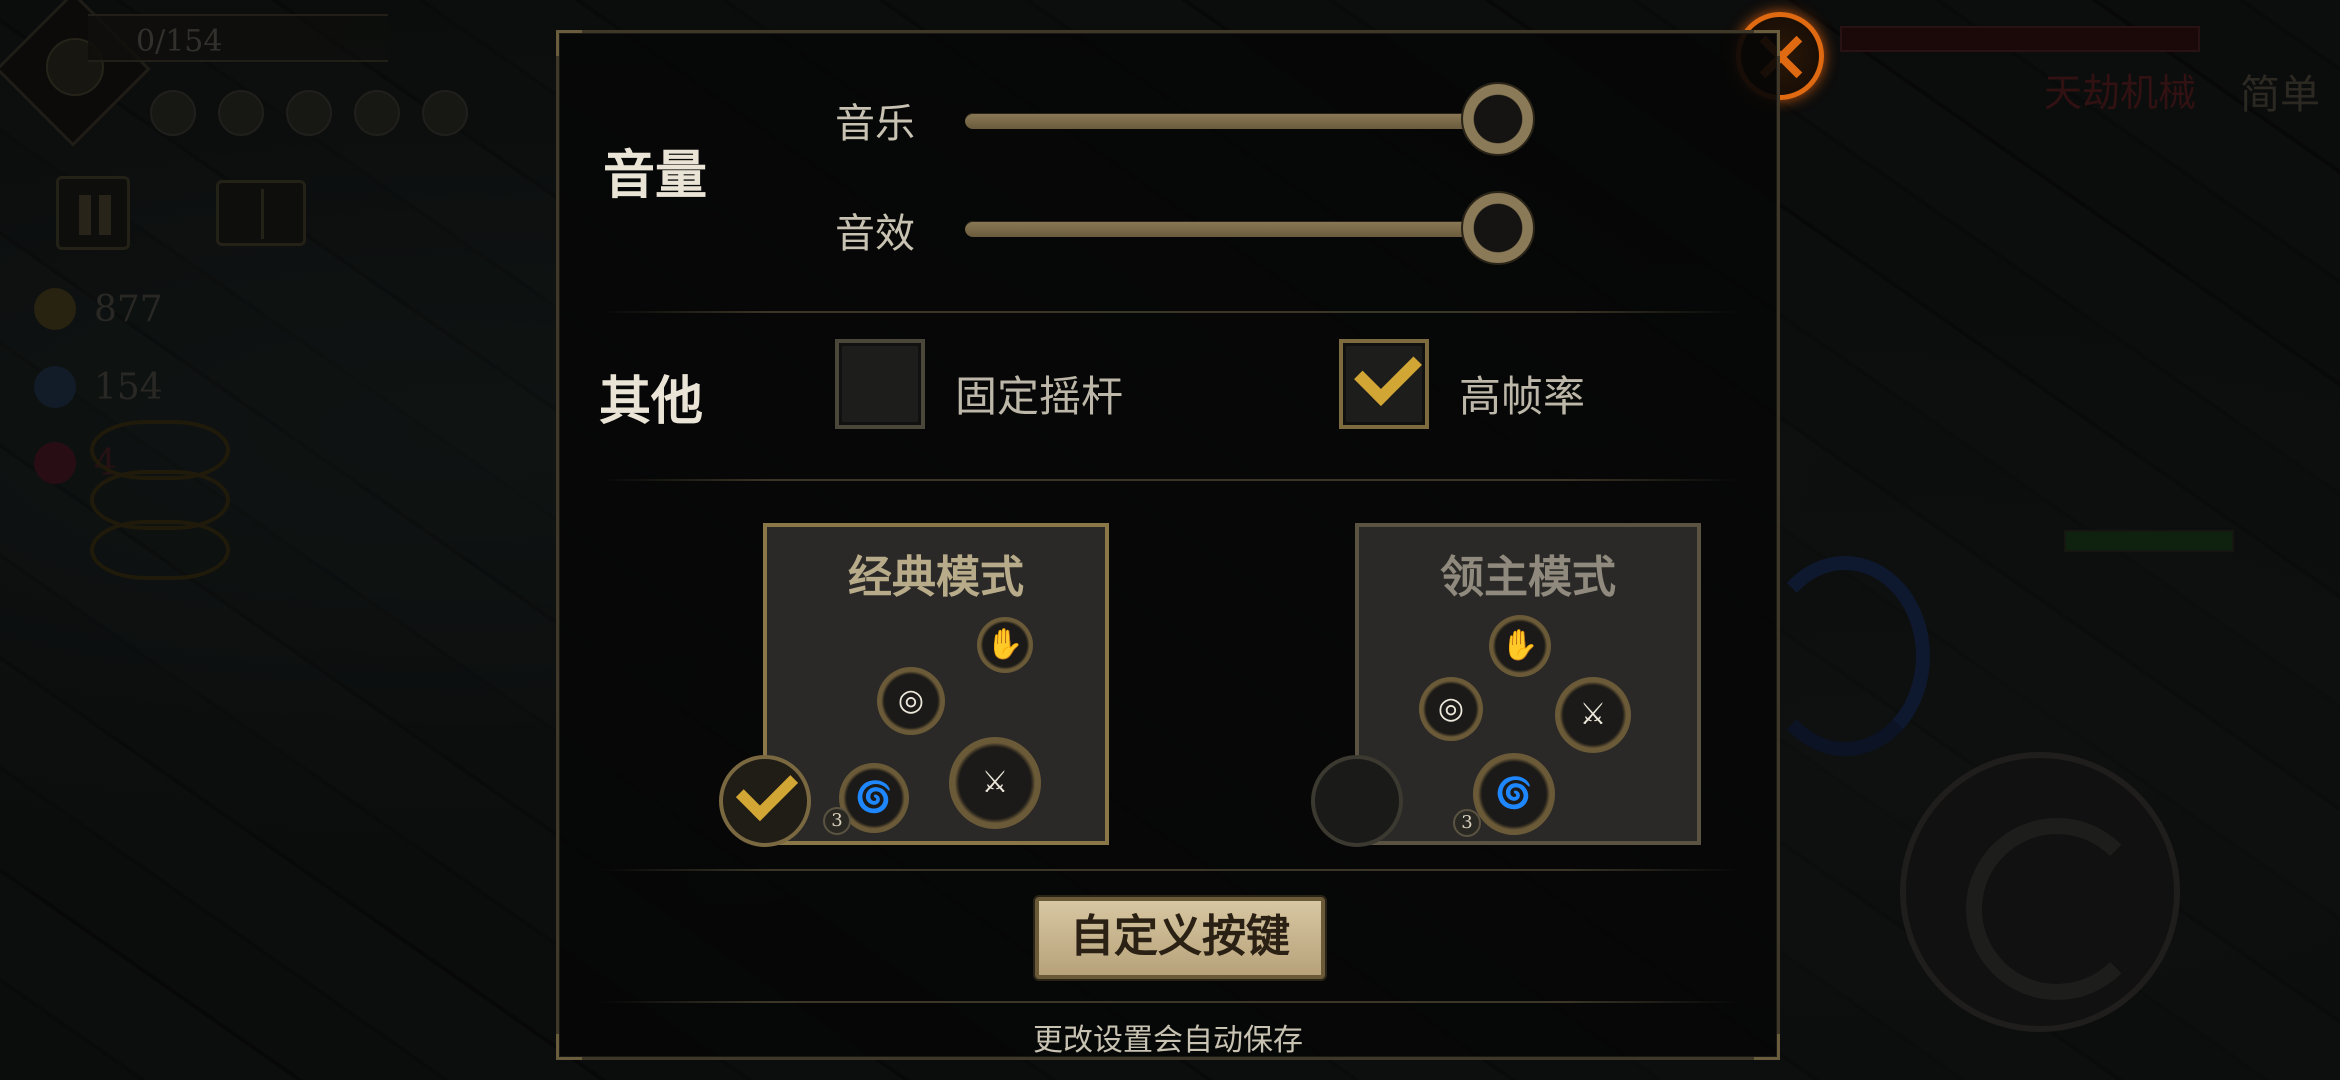  I want to click on dash-skill-icon: 🌀, so click(1514, 794).